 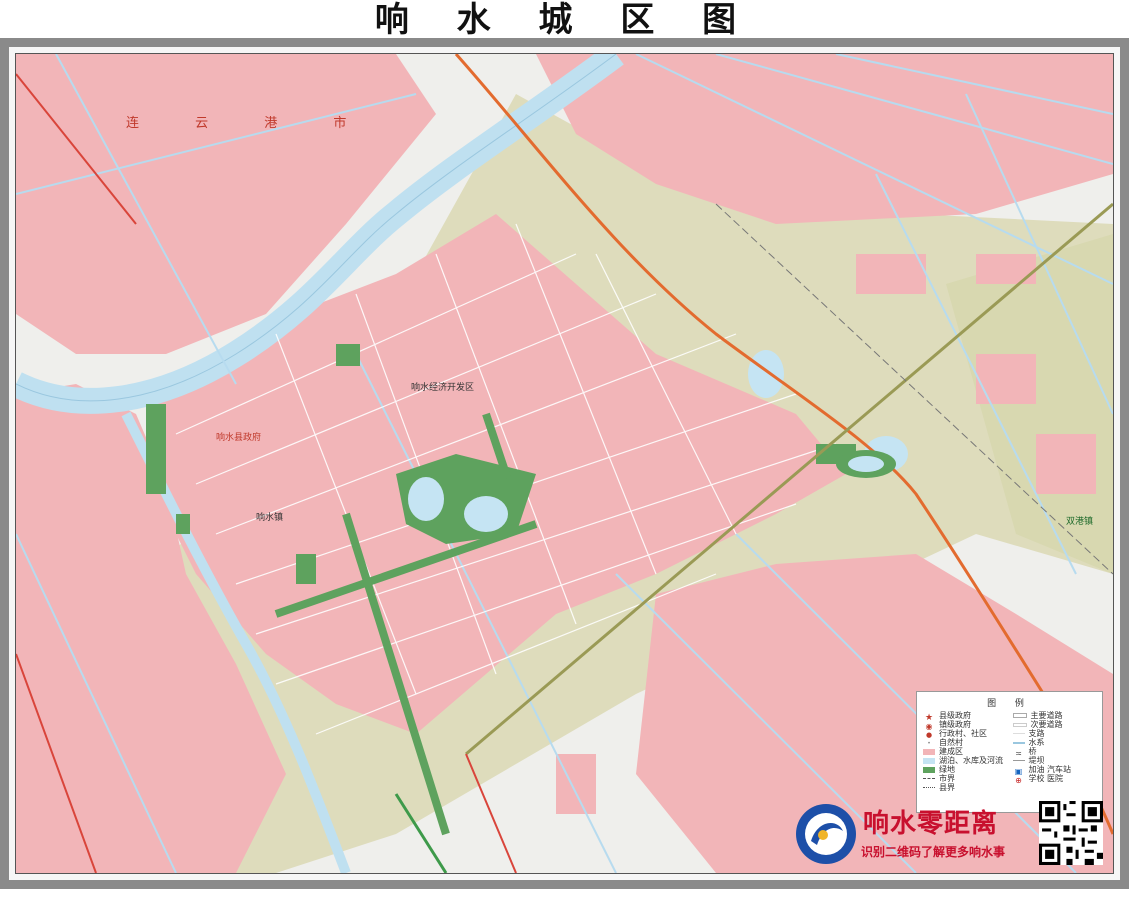 What do you see at coordinates (1018, 760) in the screenshot?
I see `dike-swatch` at bounding box center [1018, 760].